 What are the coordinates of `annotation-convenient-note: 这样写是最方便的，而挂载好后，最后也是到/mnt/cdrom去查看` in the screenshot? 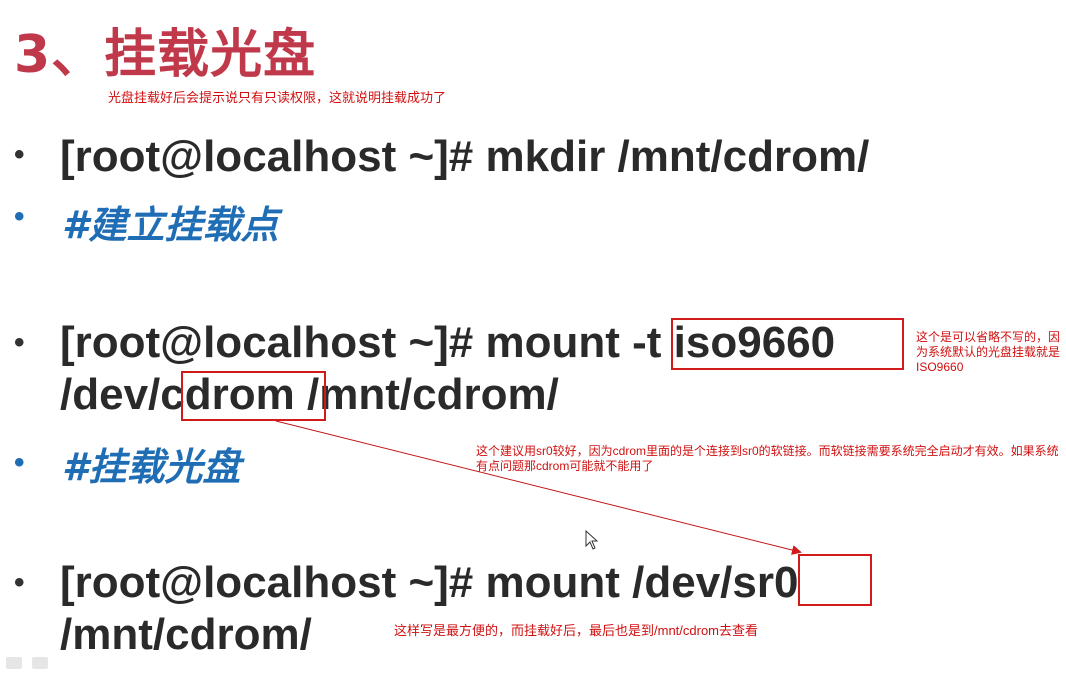 It's located at (576, 630).